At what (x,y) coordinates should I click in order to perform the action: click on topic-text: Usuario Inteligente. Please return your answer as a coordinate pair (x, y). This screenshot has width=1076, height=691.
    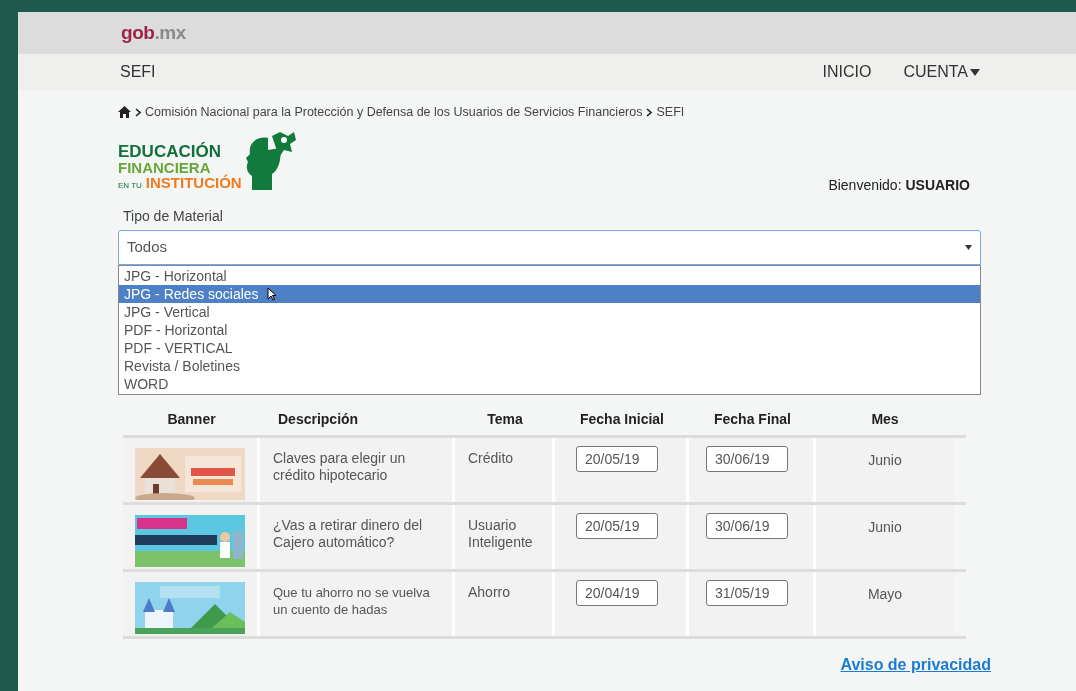
    Looking at the image, I should click on (501, 533).